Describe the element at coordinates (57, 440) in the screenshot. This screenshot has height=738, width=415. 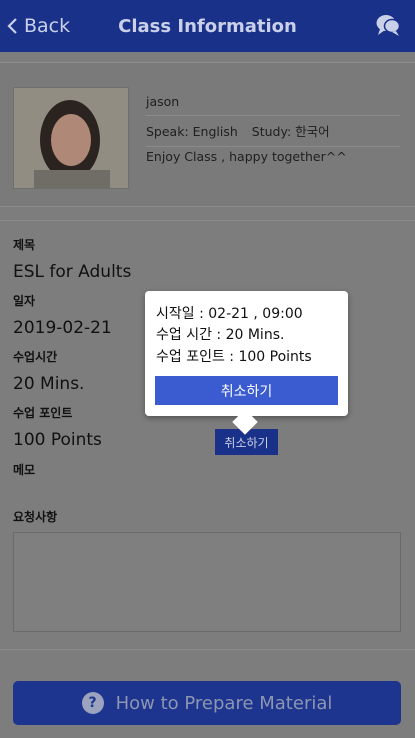
I see `points-value: 100 Points` at that location.